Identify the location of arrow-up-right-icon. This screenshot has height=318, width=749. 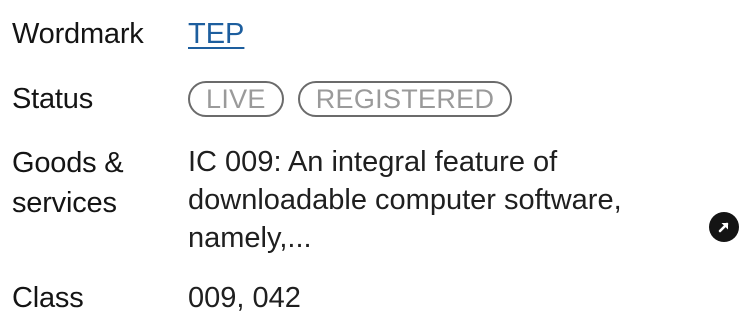
(723, 227).